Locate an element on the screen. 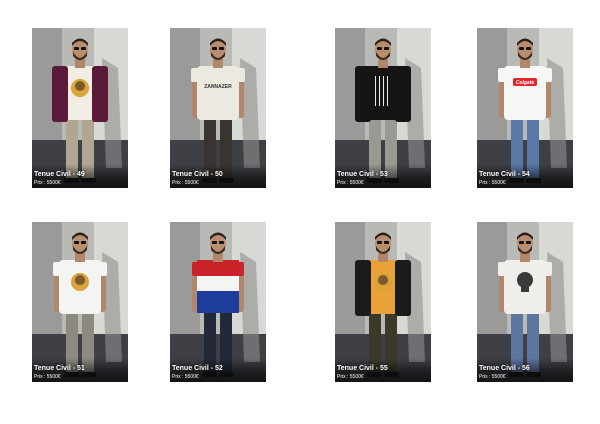  outfit-card: Tenue Civil - 52 Prix : 5500€ is located at coordinates (218, 302).